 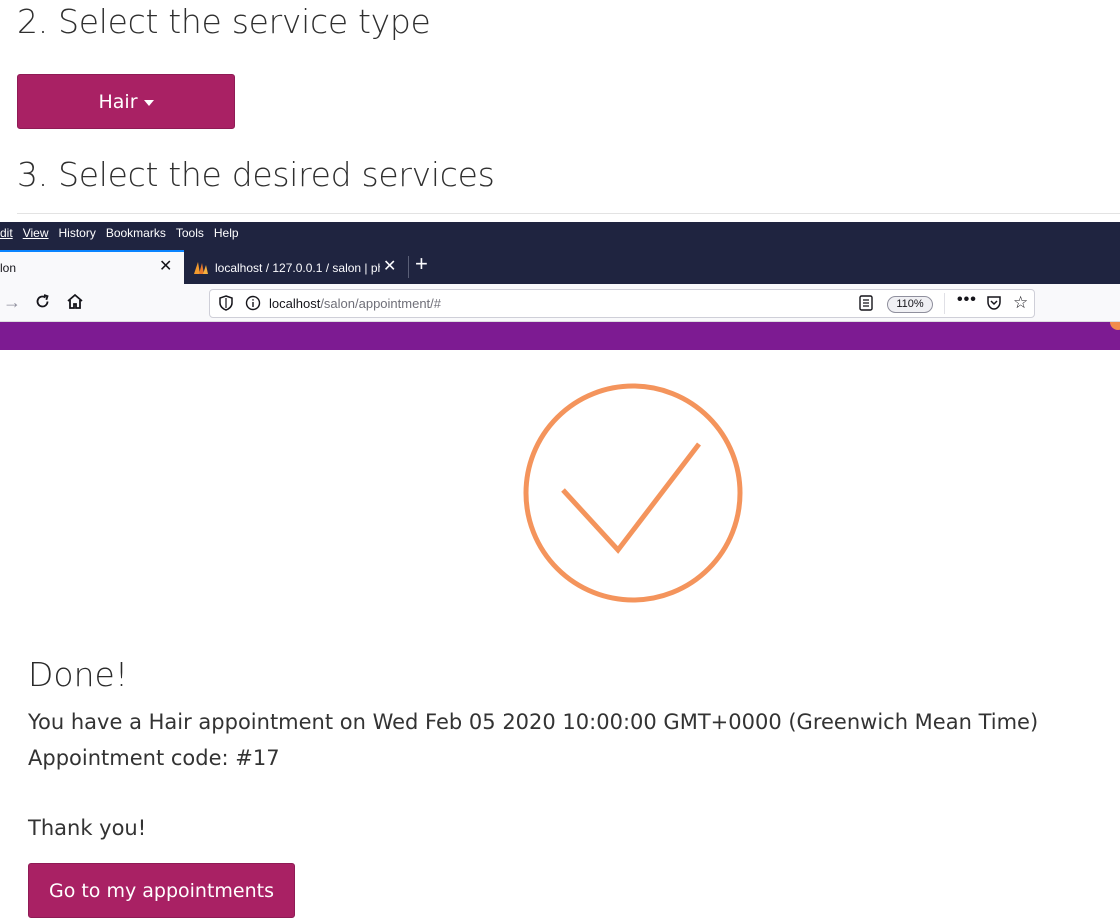 I want to click on service-type-dropdown: Hair, so click(x=126, y=101).